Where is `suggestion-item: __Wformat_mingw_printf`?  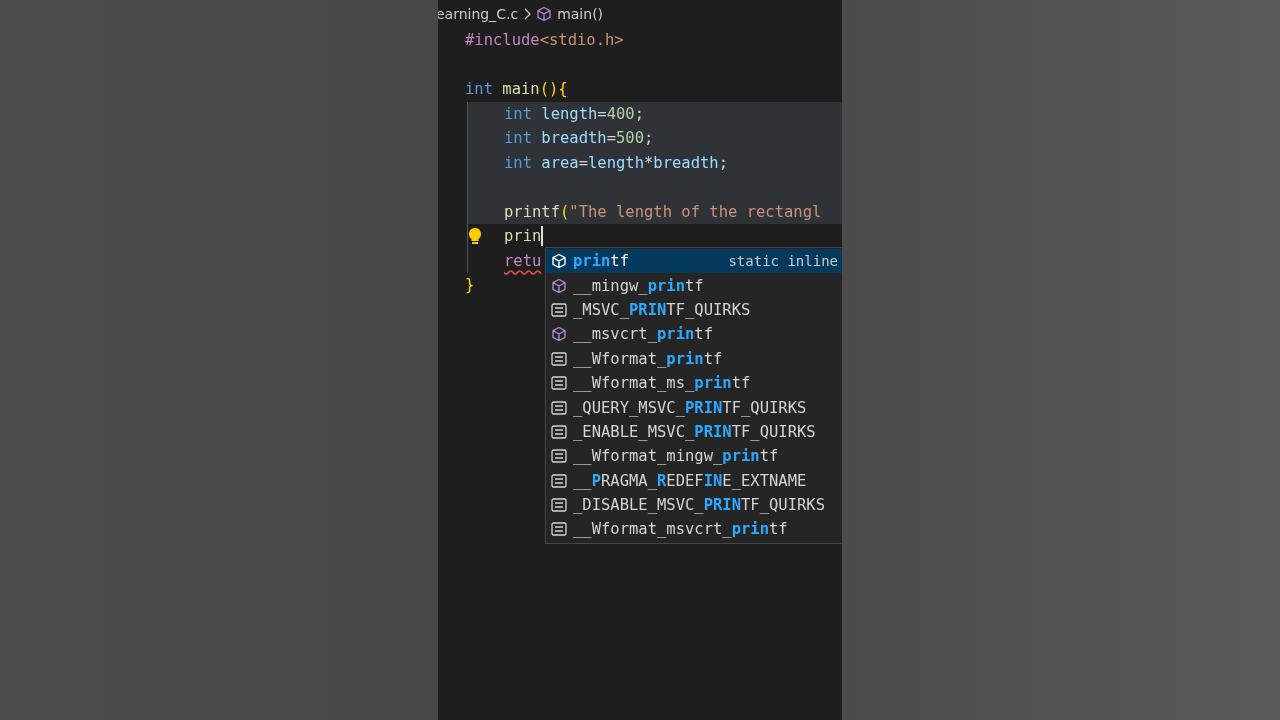 suggestion-item: __Wformat_mingw_printf is located at coordinates (694, 456).